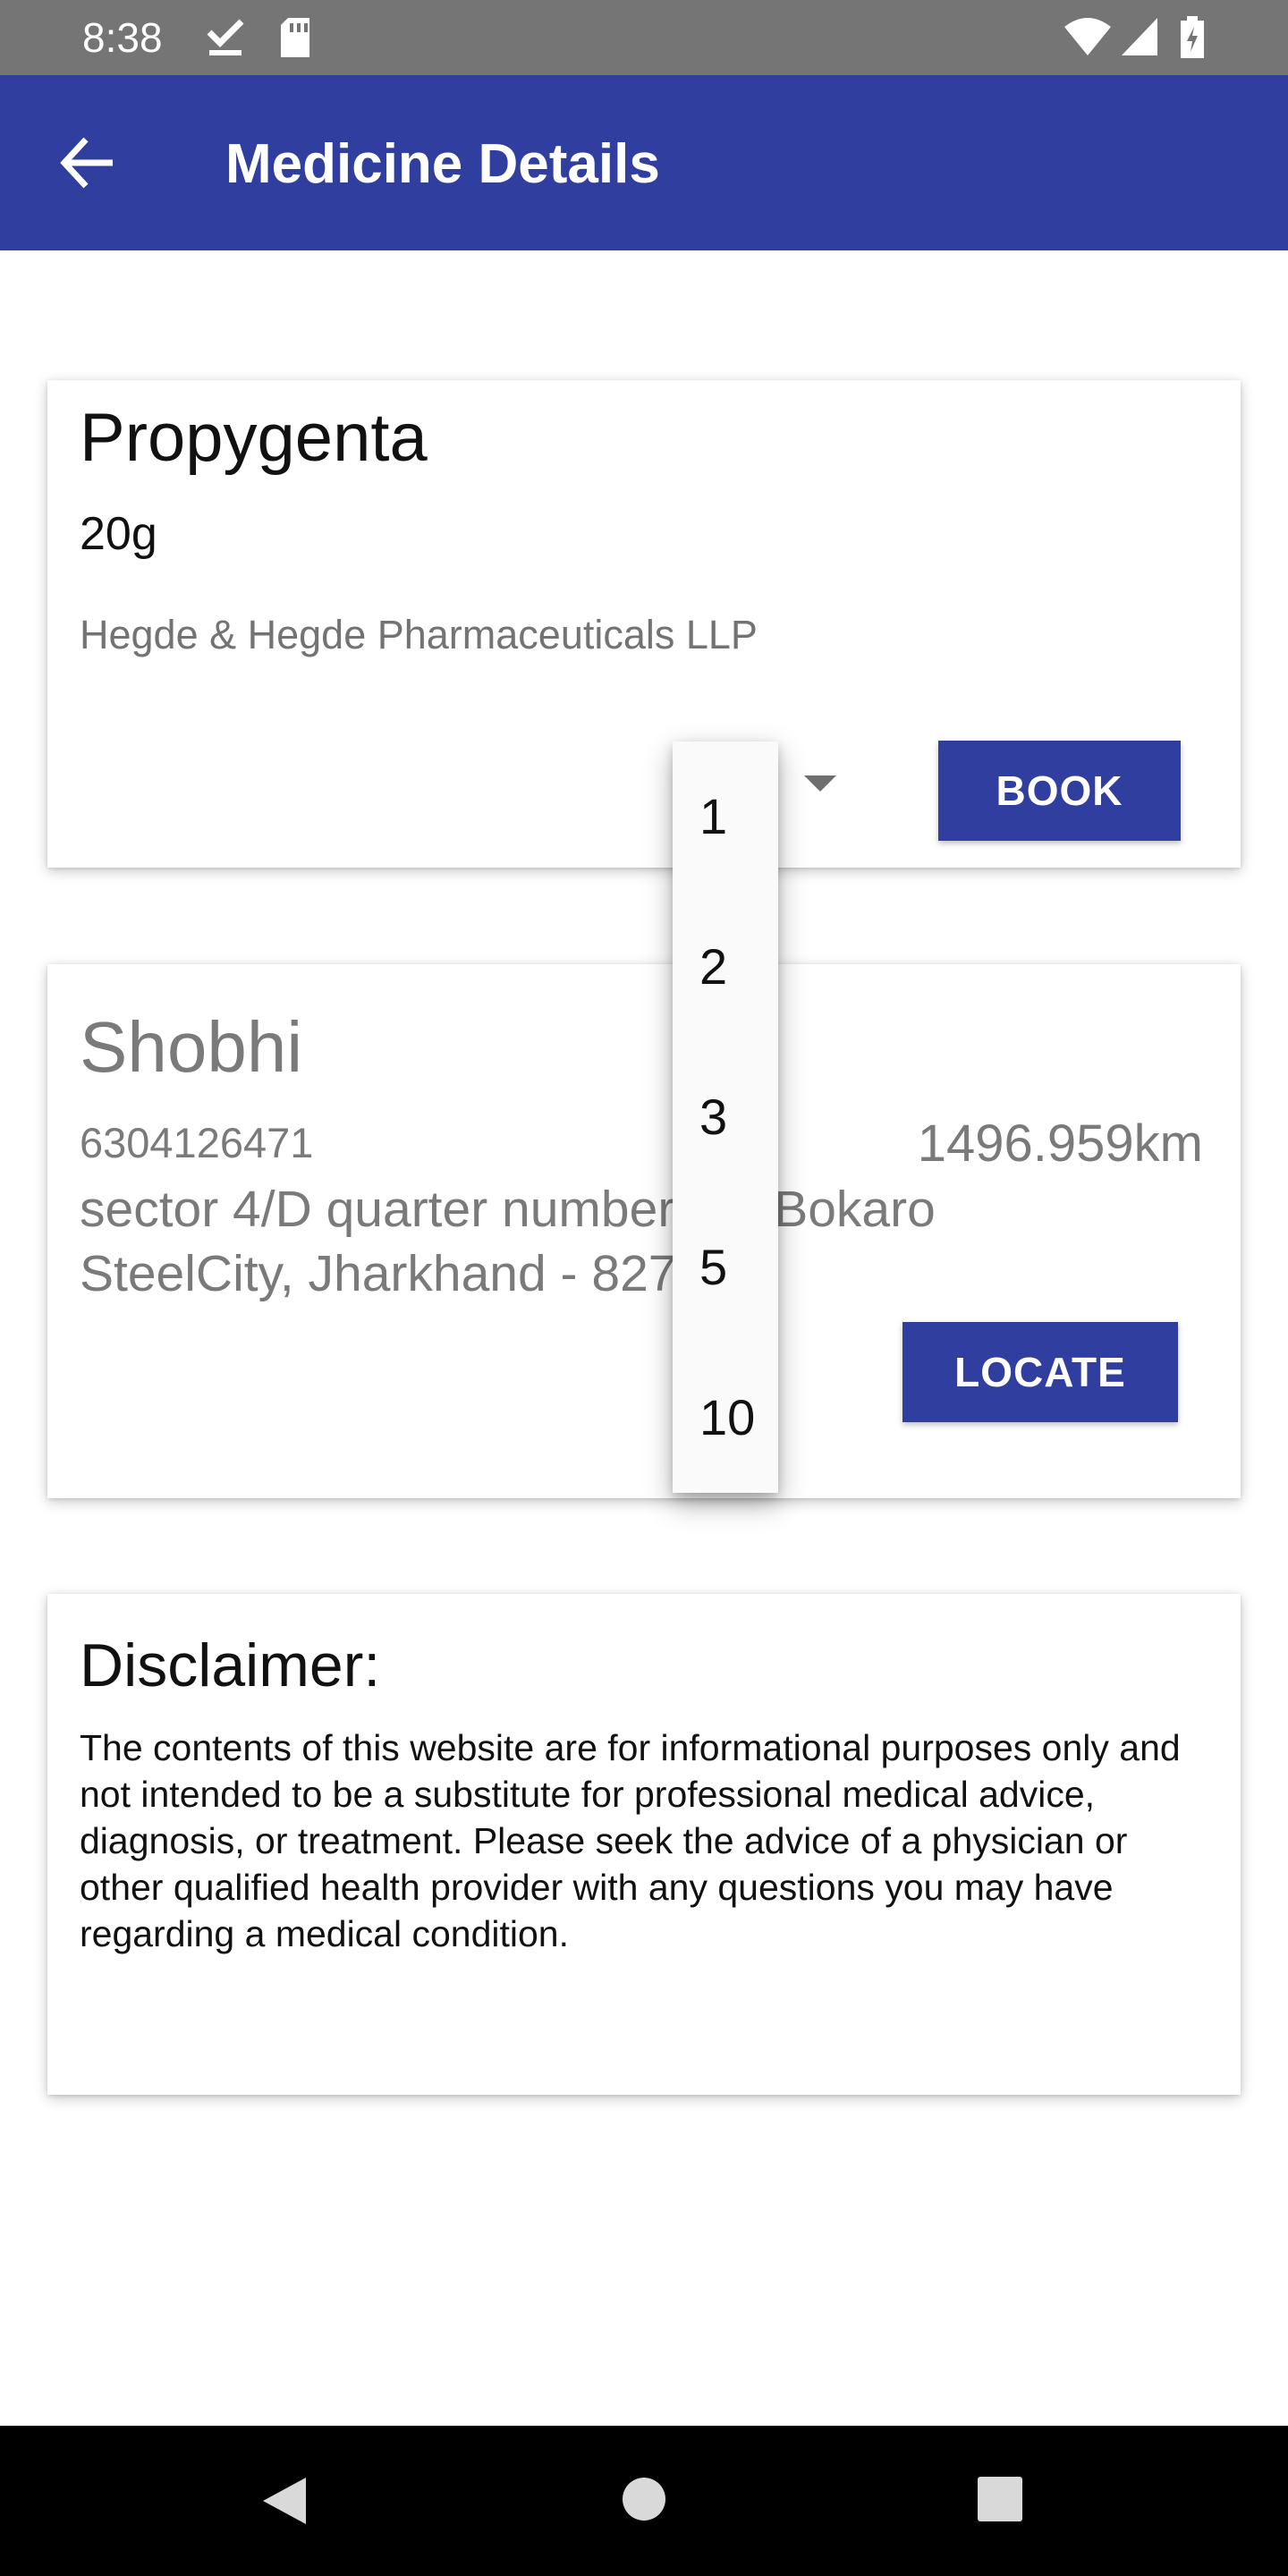 The image size is (1288, 2576). What do you see at coordinates (191, 1047) in the screenshot?
I see `store-name: Shobhi` at bounding box center [191, 1047].